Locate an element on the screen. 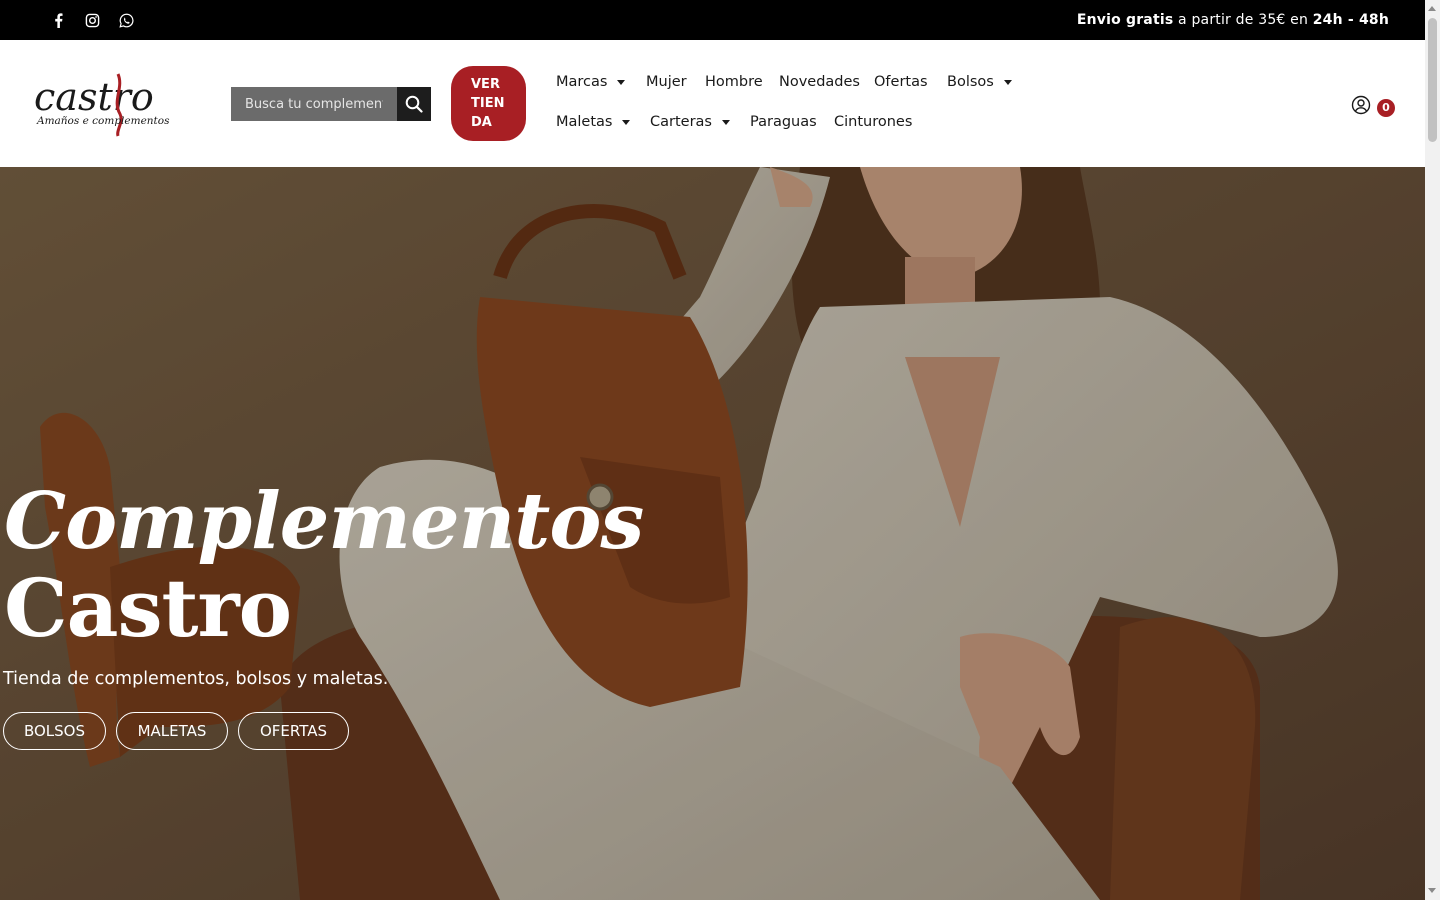  store-label-1: VER is located at coordinates (485, 84).